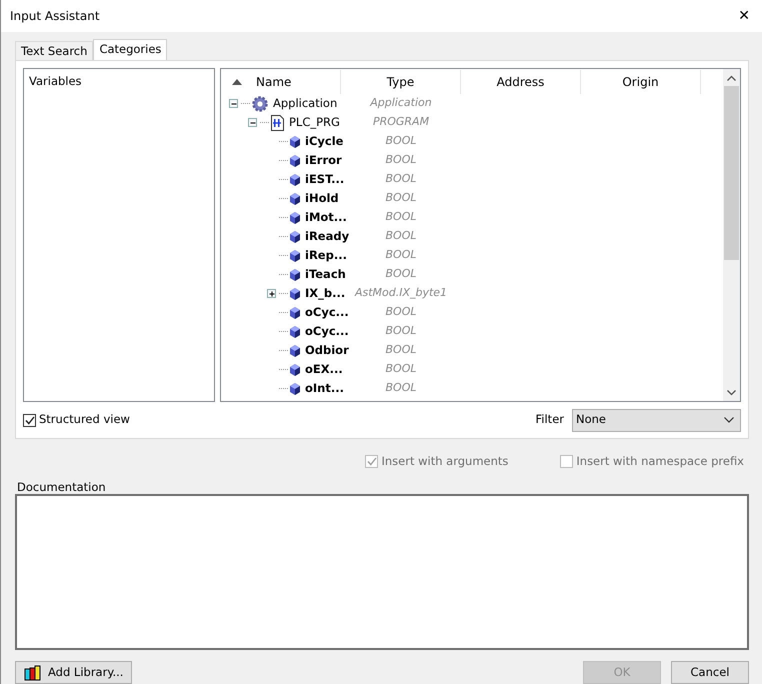 The height and width of the screenshot is (684, 762). What do you see at coordinates (521, 82) in the screenshot?
I see `column-header: Address` at bounding box center [521, 82].